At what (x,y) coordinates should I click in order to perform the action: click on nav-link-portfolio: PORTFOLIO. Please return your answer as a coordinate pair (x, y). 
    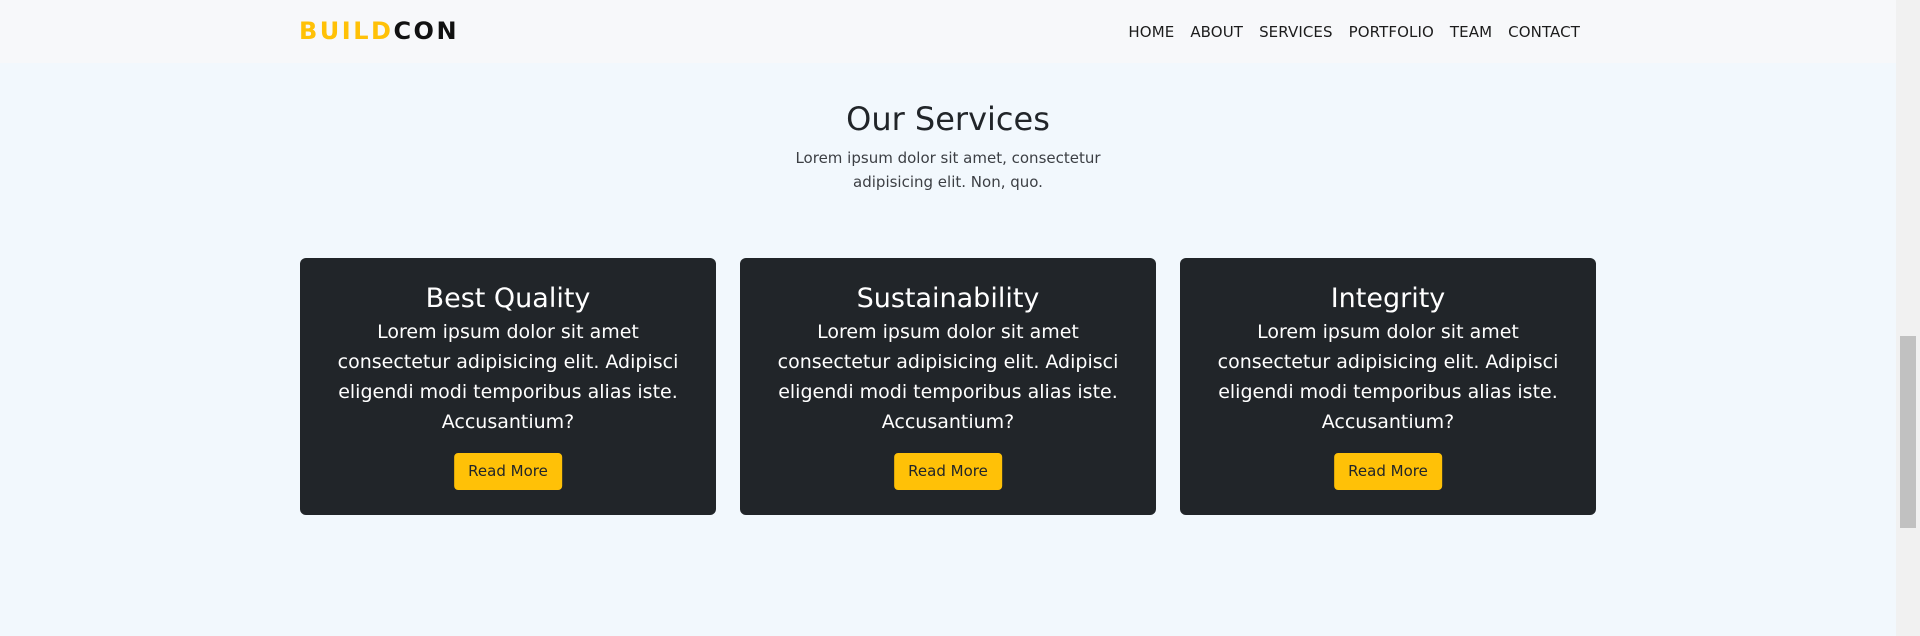
    Looking at the image, I should click on (1391, 32).